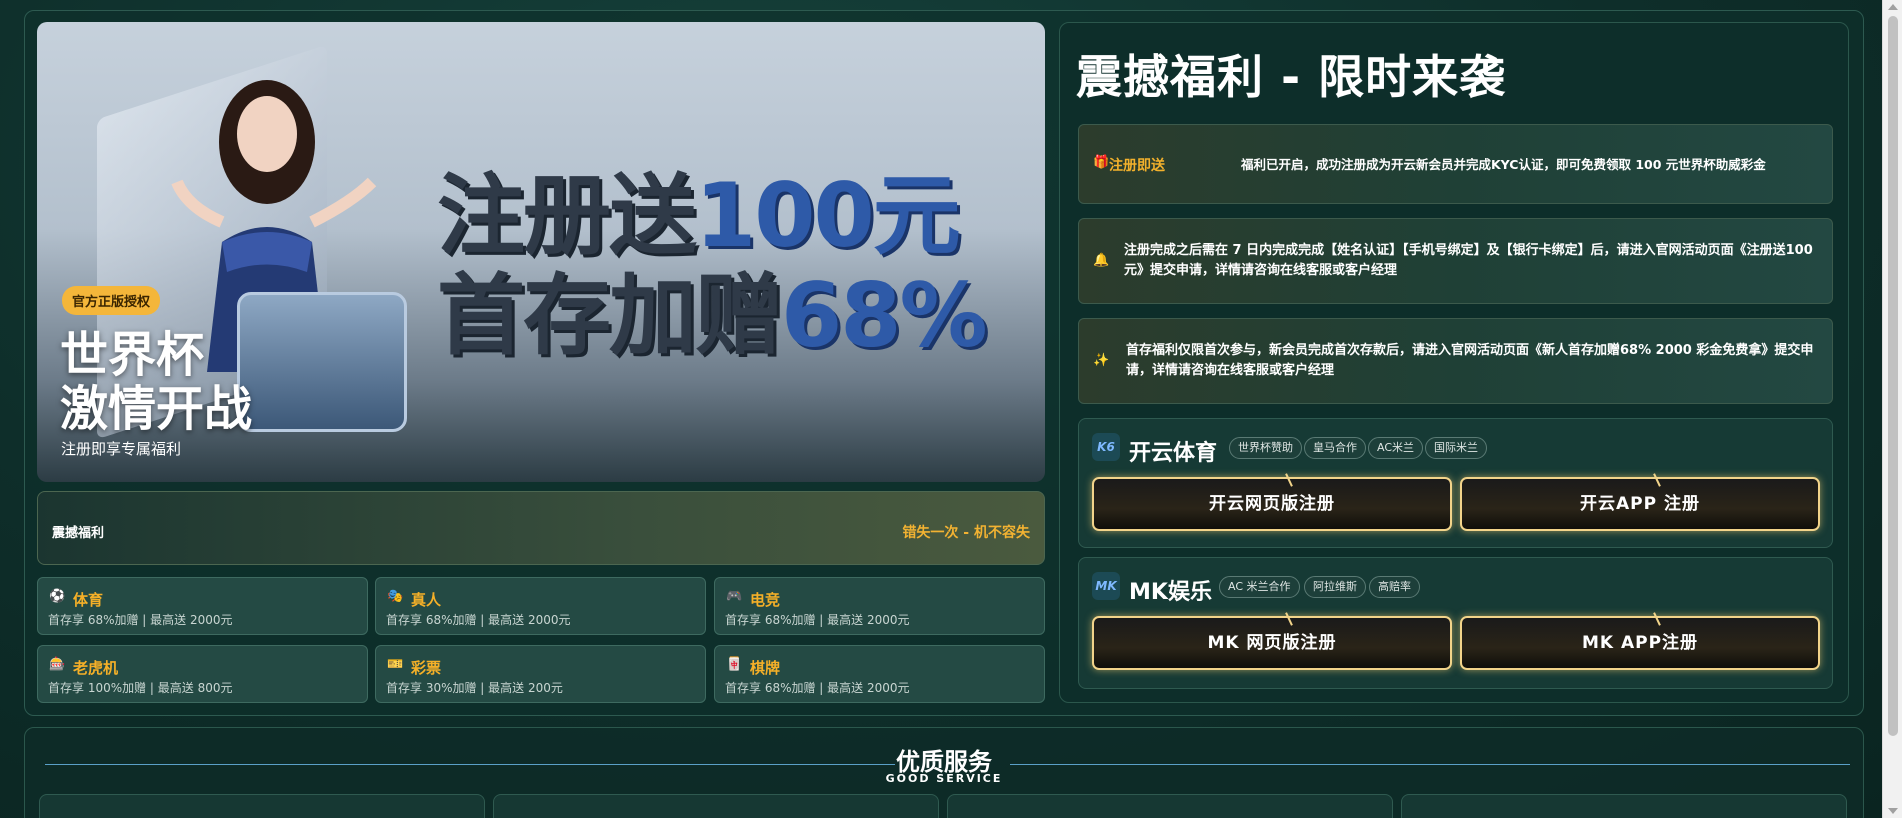  What do you see at coordinates (1106, 447) in the screenshot?
I see `kaiyun-logo-icon: K6` at bounding box center [1106, 447].